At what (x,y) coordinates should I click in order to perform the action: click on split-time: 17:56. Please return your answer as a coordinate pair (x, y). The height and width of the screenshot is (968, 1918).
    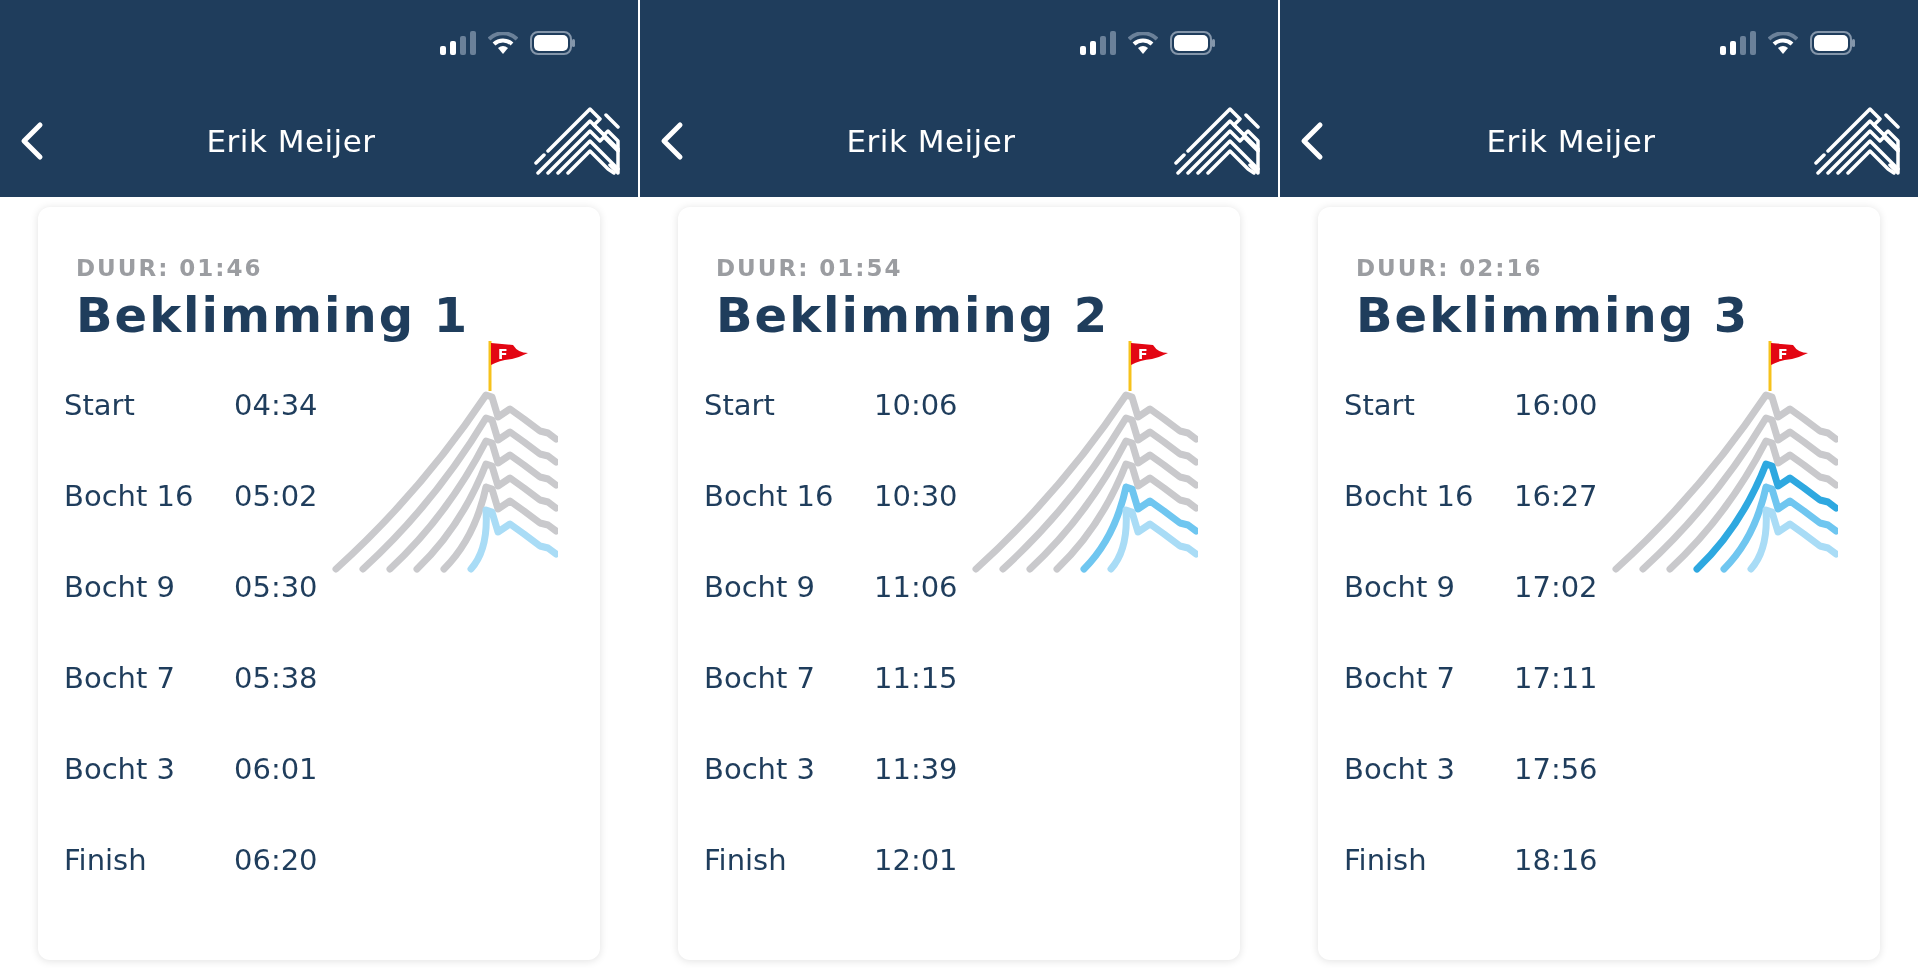
    Looking at the image, I should click on (1556, 769).